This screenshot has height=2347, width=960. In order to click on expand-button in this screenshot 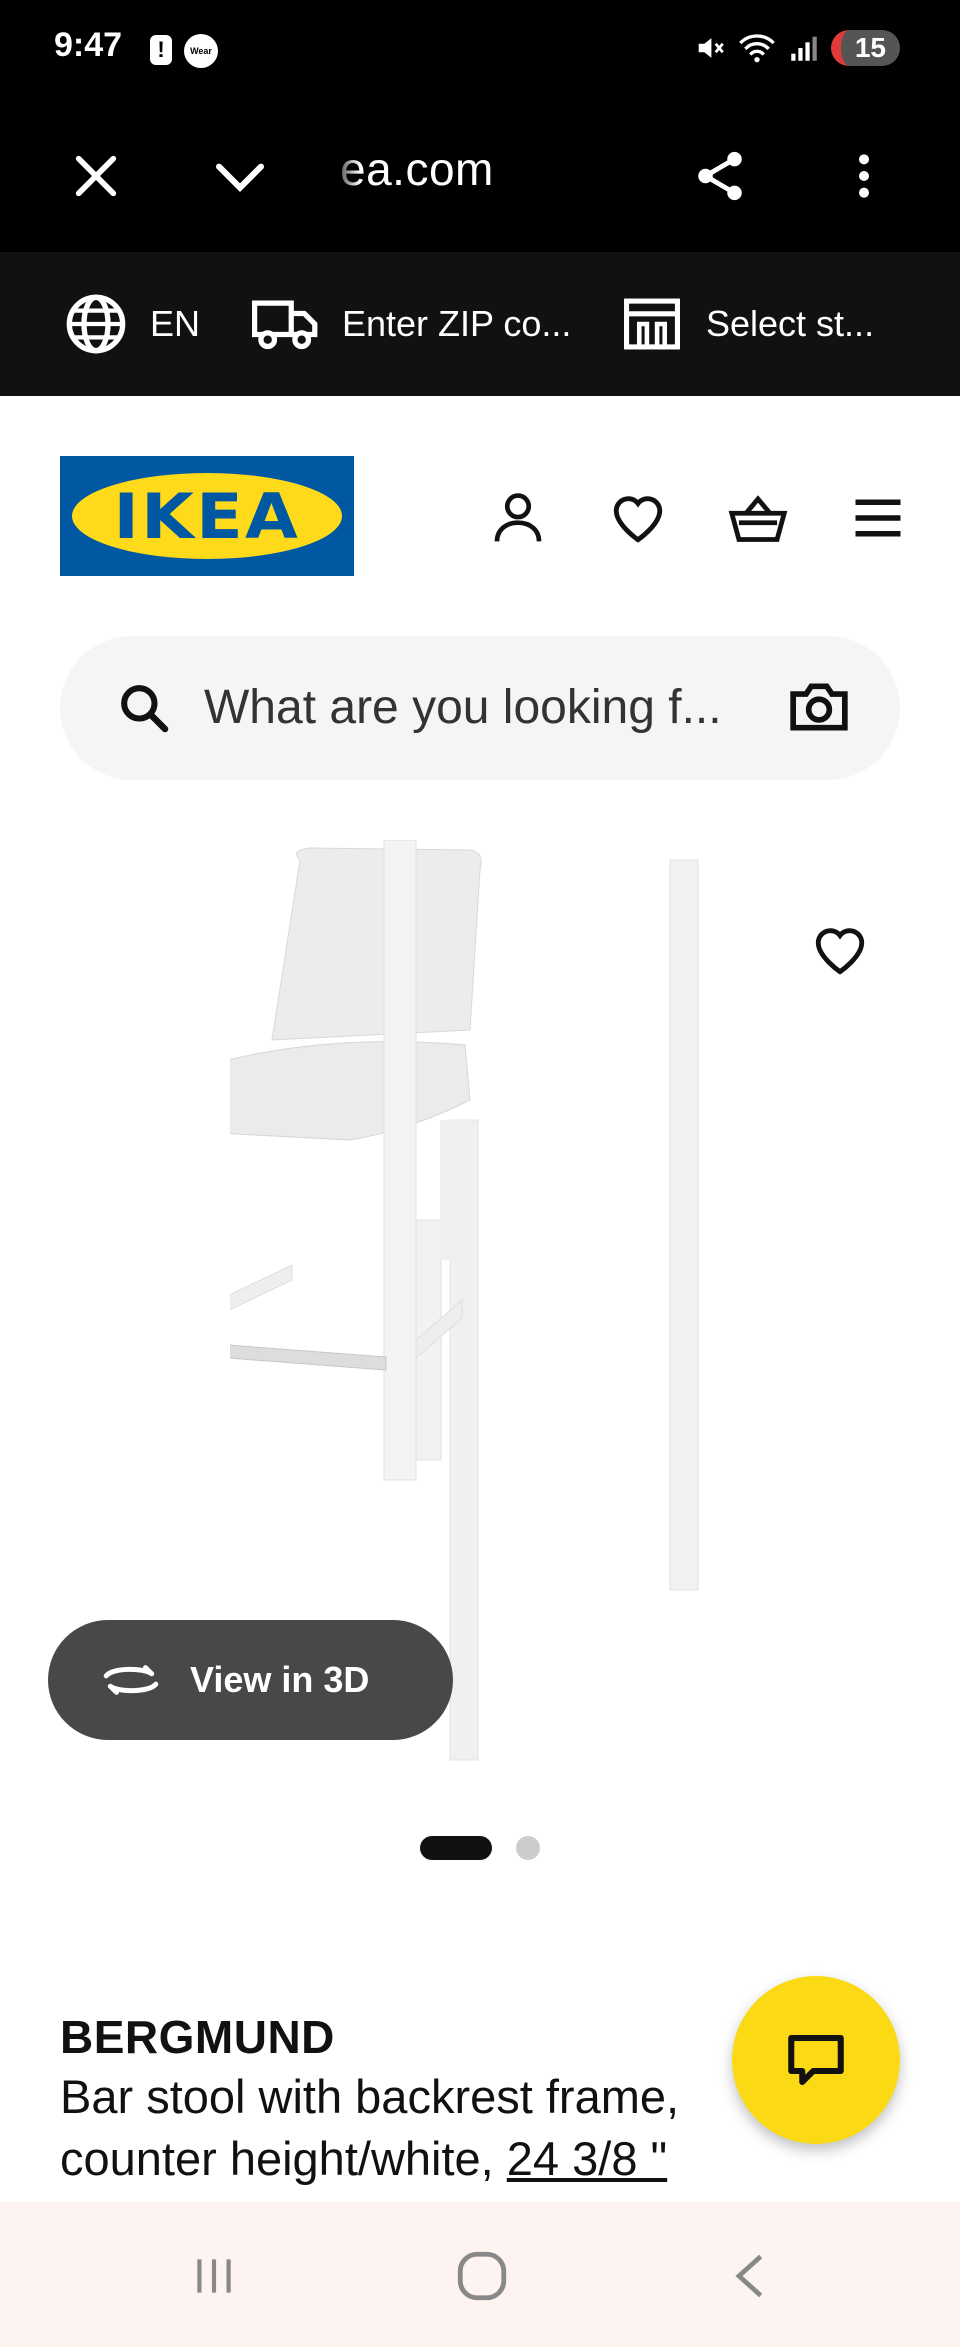, I will do `click(240, 176)`.